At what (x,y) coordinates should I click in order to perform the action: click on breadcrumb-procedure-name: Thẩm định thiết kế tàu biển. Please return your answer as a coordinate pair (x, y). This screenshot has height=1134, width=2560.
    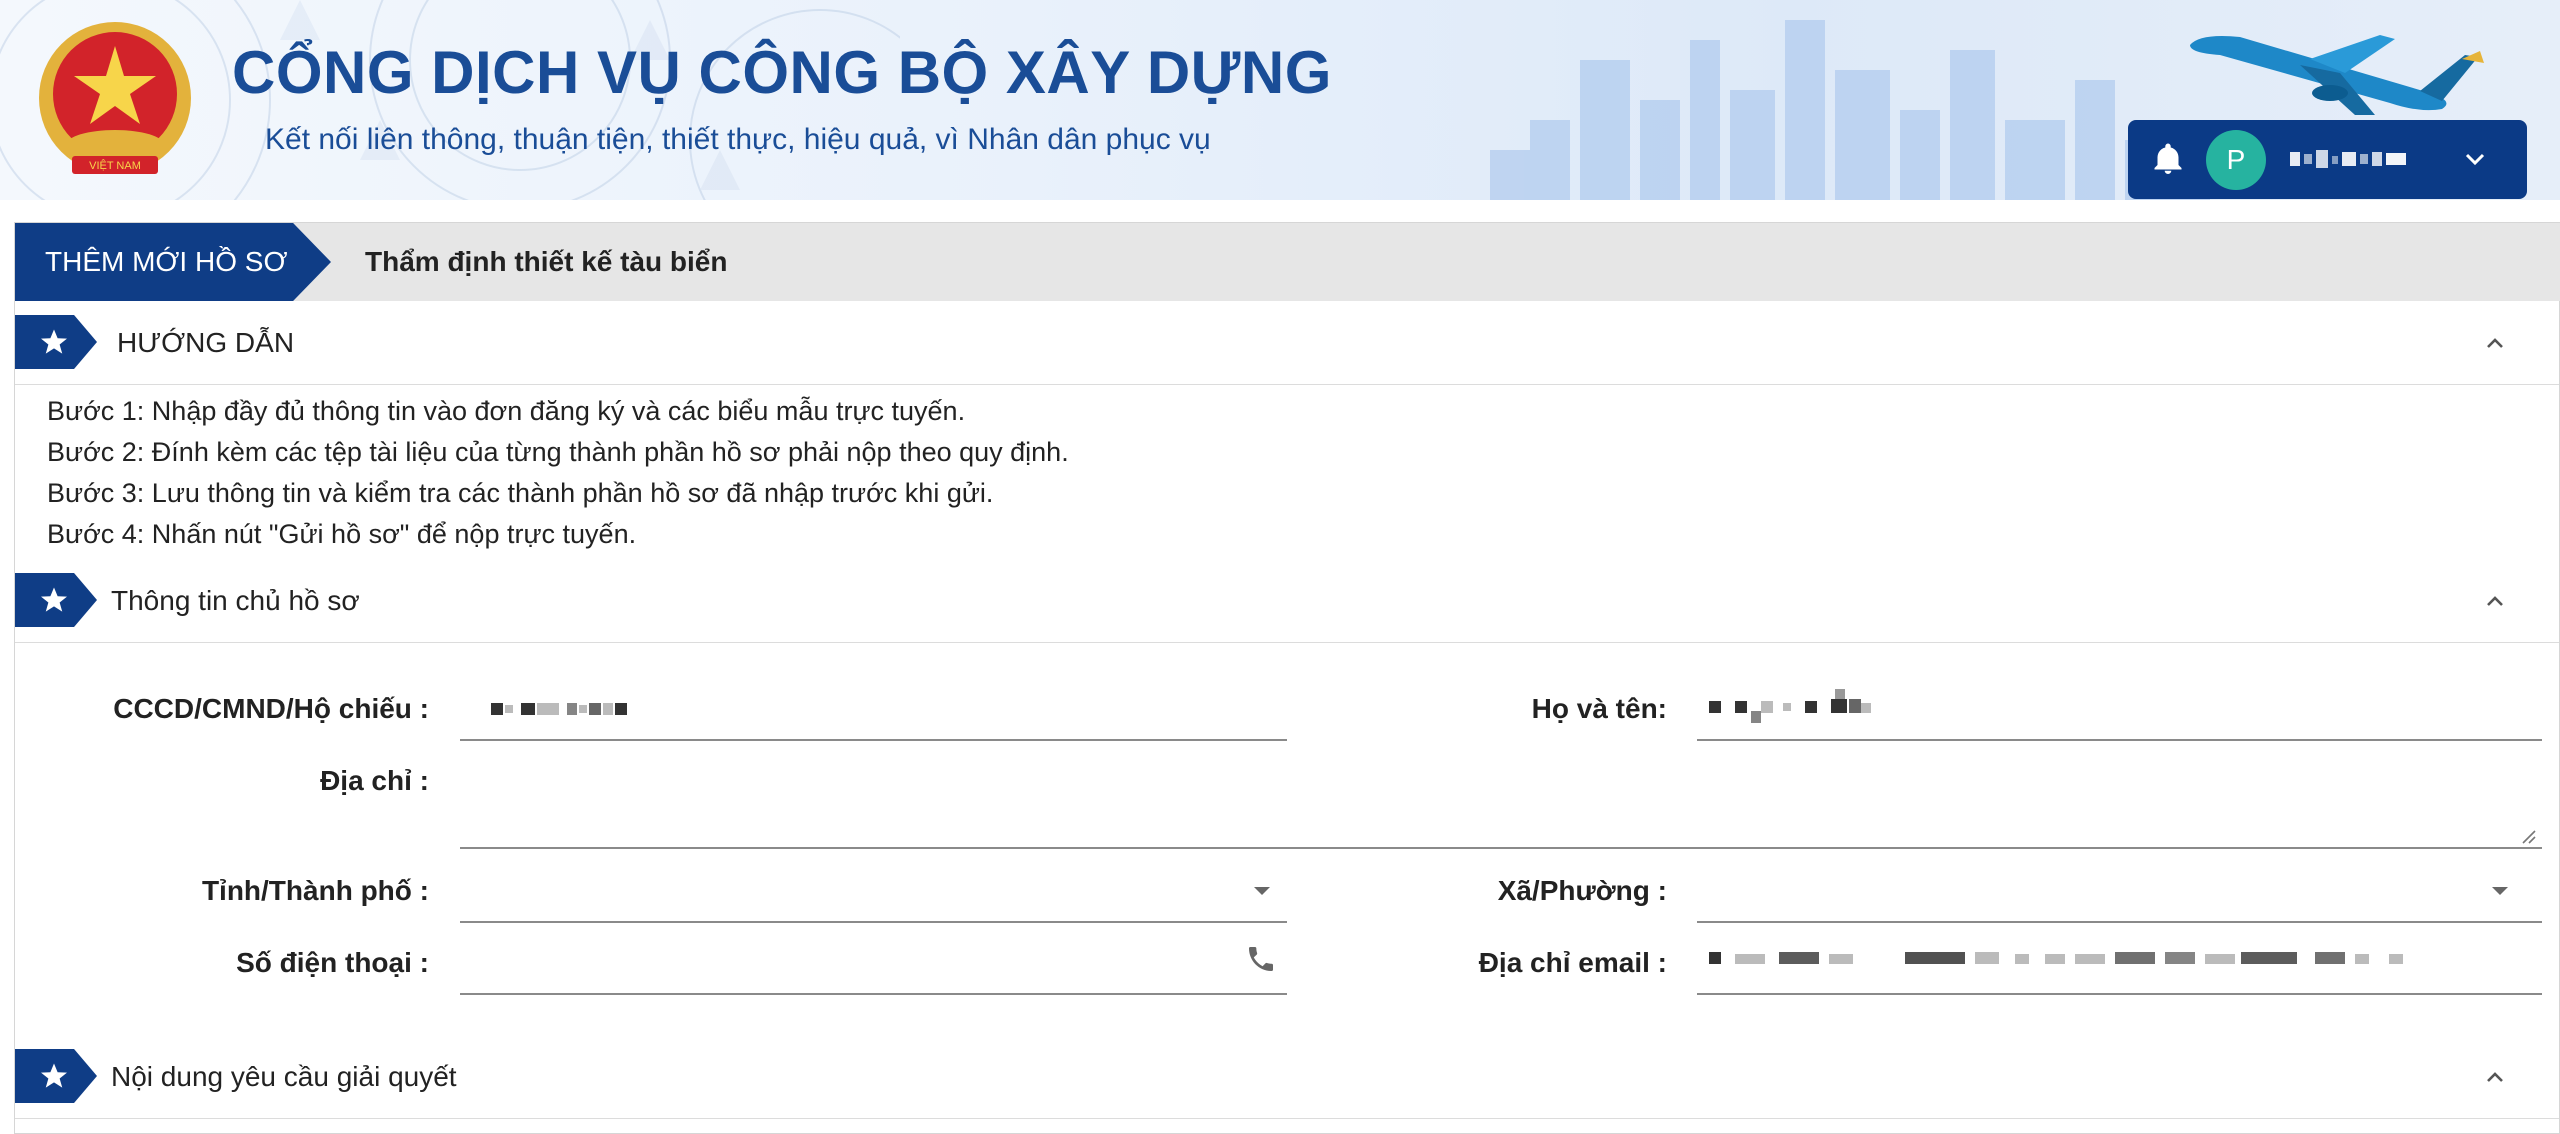
    Looking at the image, I should click on (546, 261).